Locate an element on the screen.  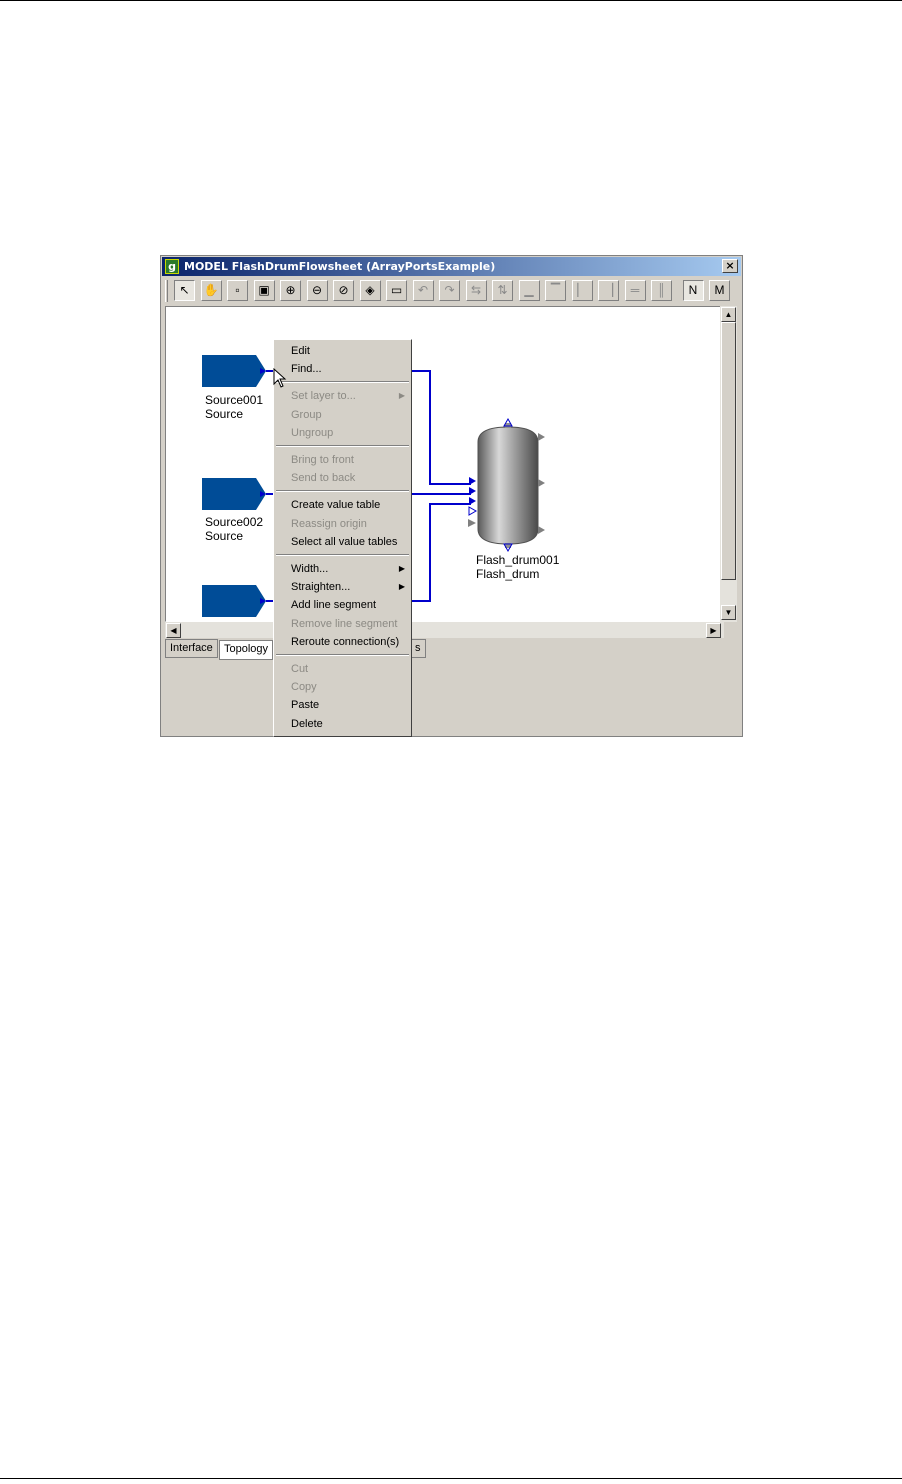
menu-item-reroute-connection-s: Reroute connection(s) is located at coordinates (342, 642).